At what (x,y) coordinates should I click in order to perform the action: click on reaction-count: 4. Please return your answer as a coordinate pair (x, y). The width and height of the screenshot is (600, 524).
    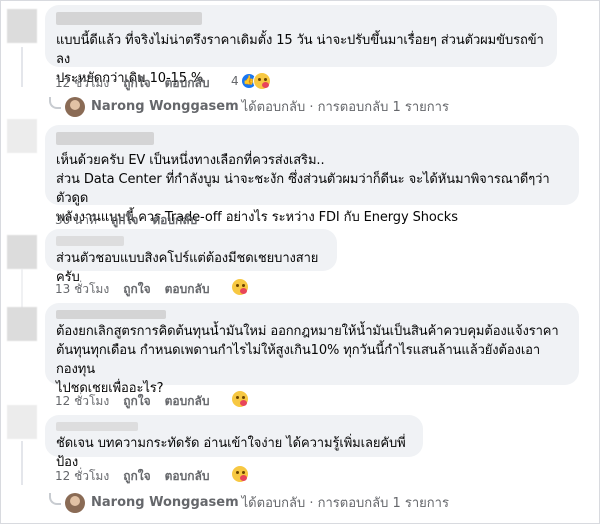
    Looking at the image, I should click on (235, 81).